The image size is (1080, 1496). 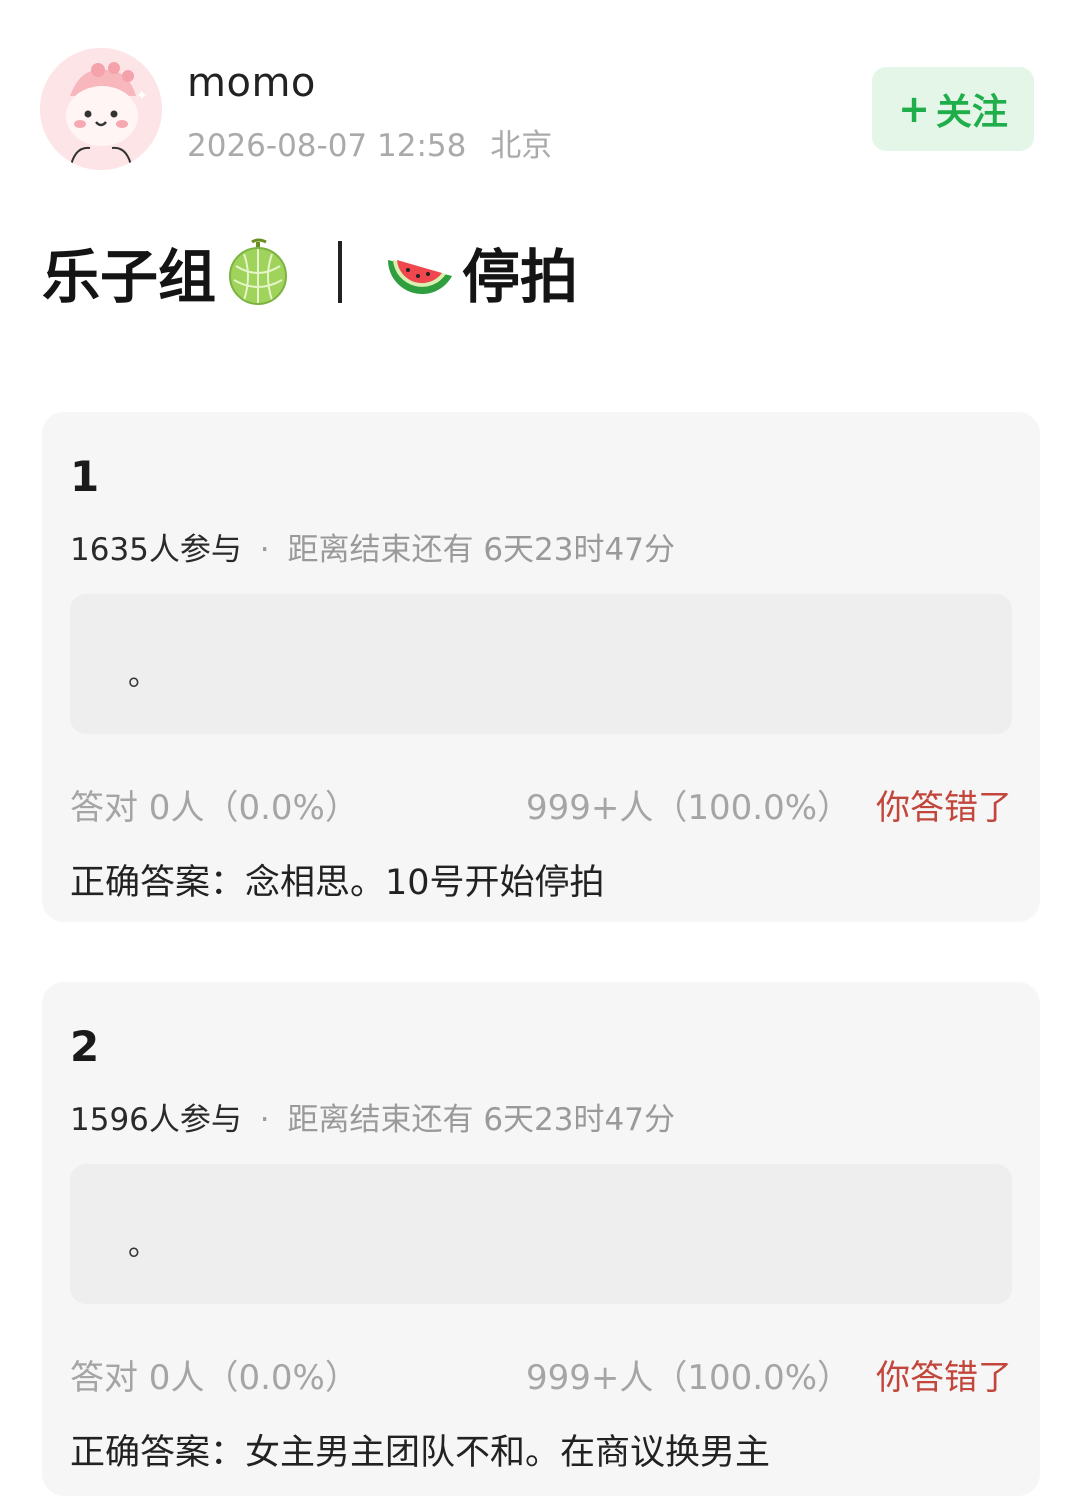 I want to click on post-datetime: 2026-08-07 12:58, so click(x=327, y=146).